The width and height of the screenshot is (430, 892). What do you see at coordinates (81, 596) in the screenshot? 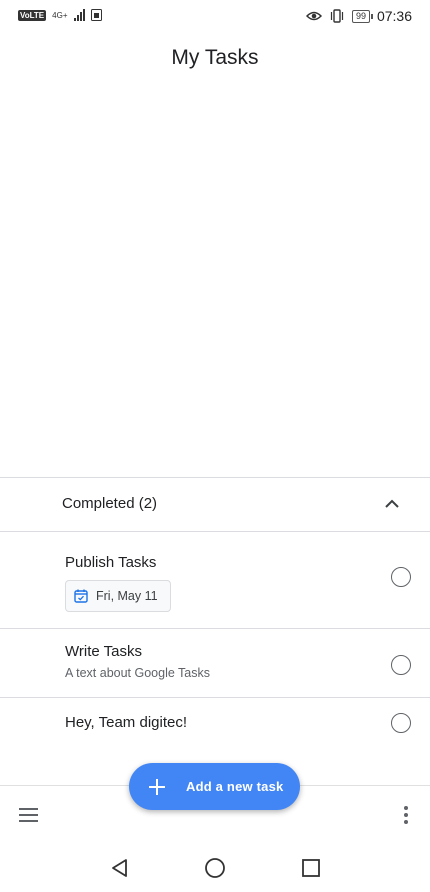
I see `calendar-icon` at bounding box center [81, 596].